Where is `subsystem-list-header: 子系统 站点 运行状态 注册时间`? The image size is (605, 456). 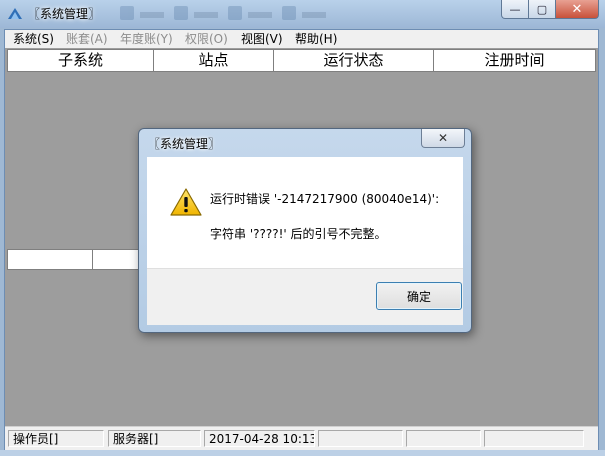 subsystem-list-header: 子系统 站点 运行状态 注册时间 is located at coordinates (301, 60).